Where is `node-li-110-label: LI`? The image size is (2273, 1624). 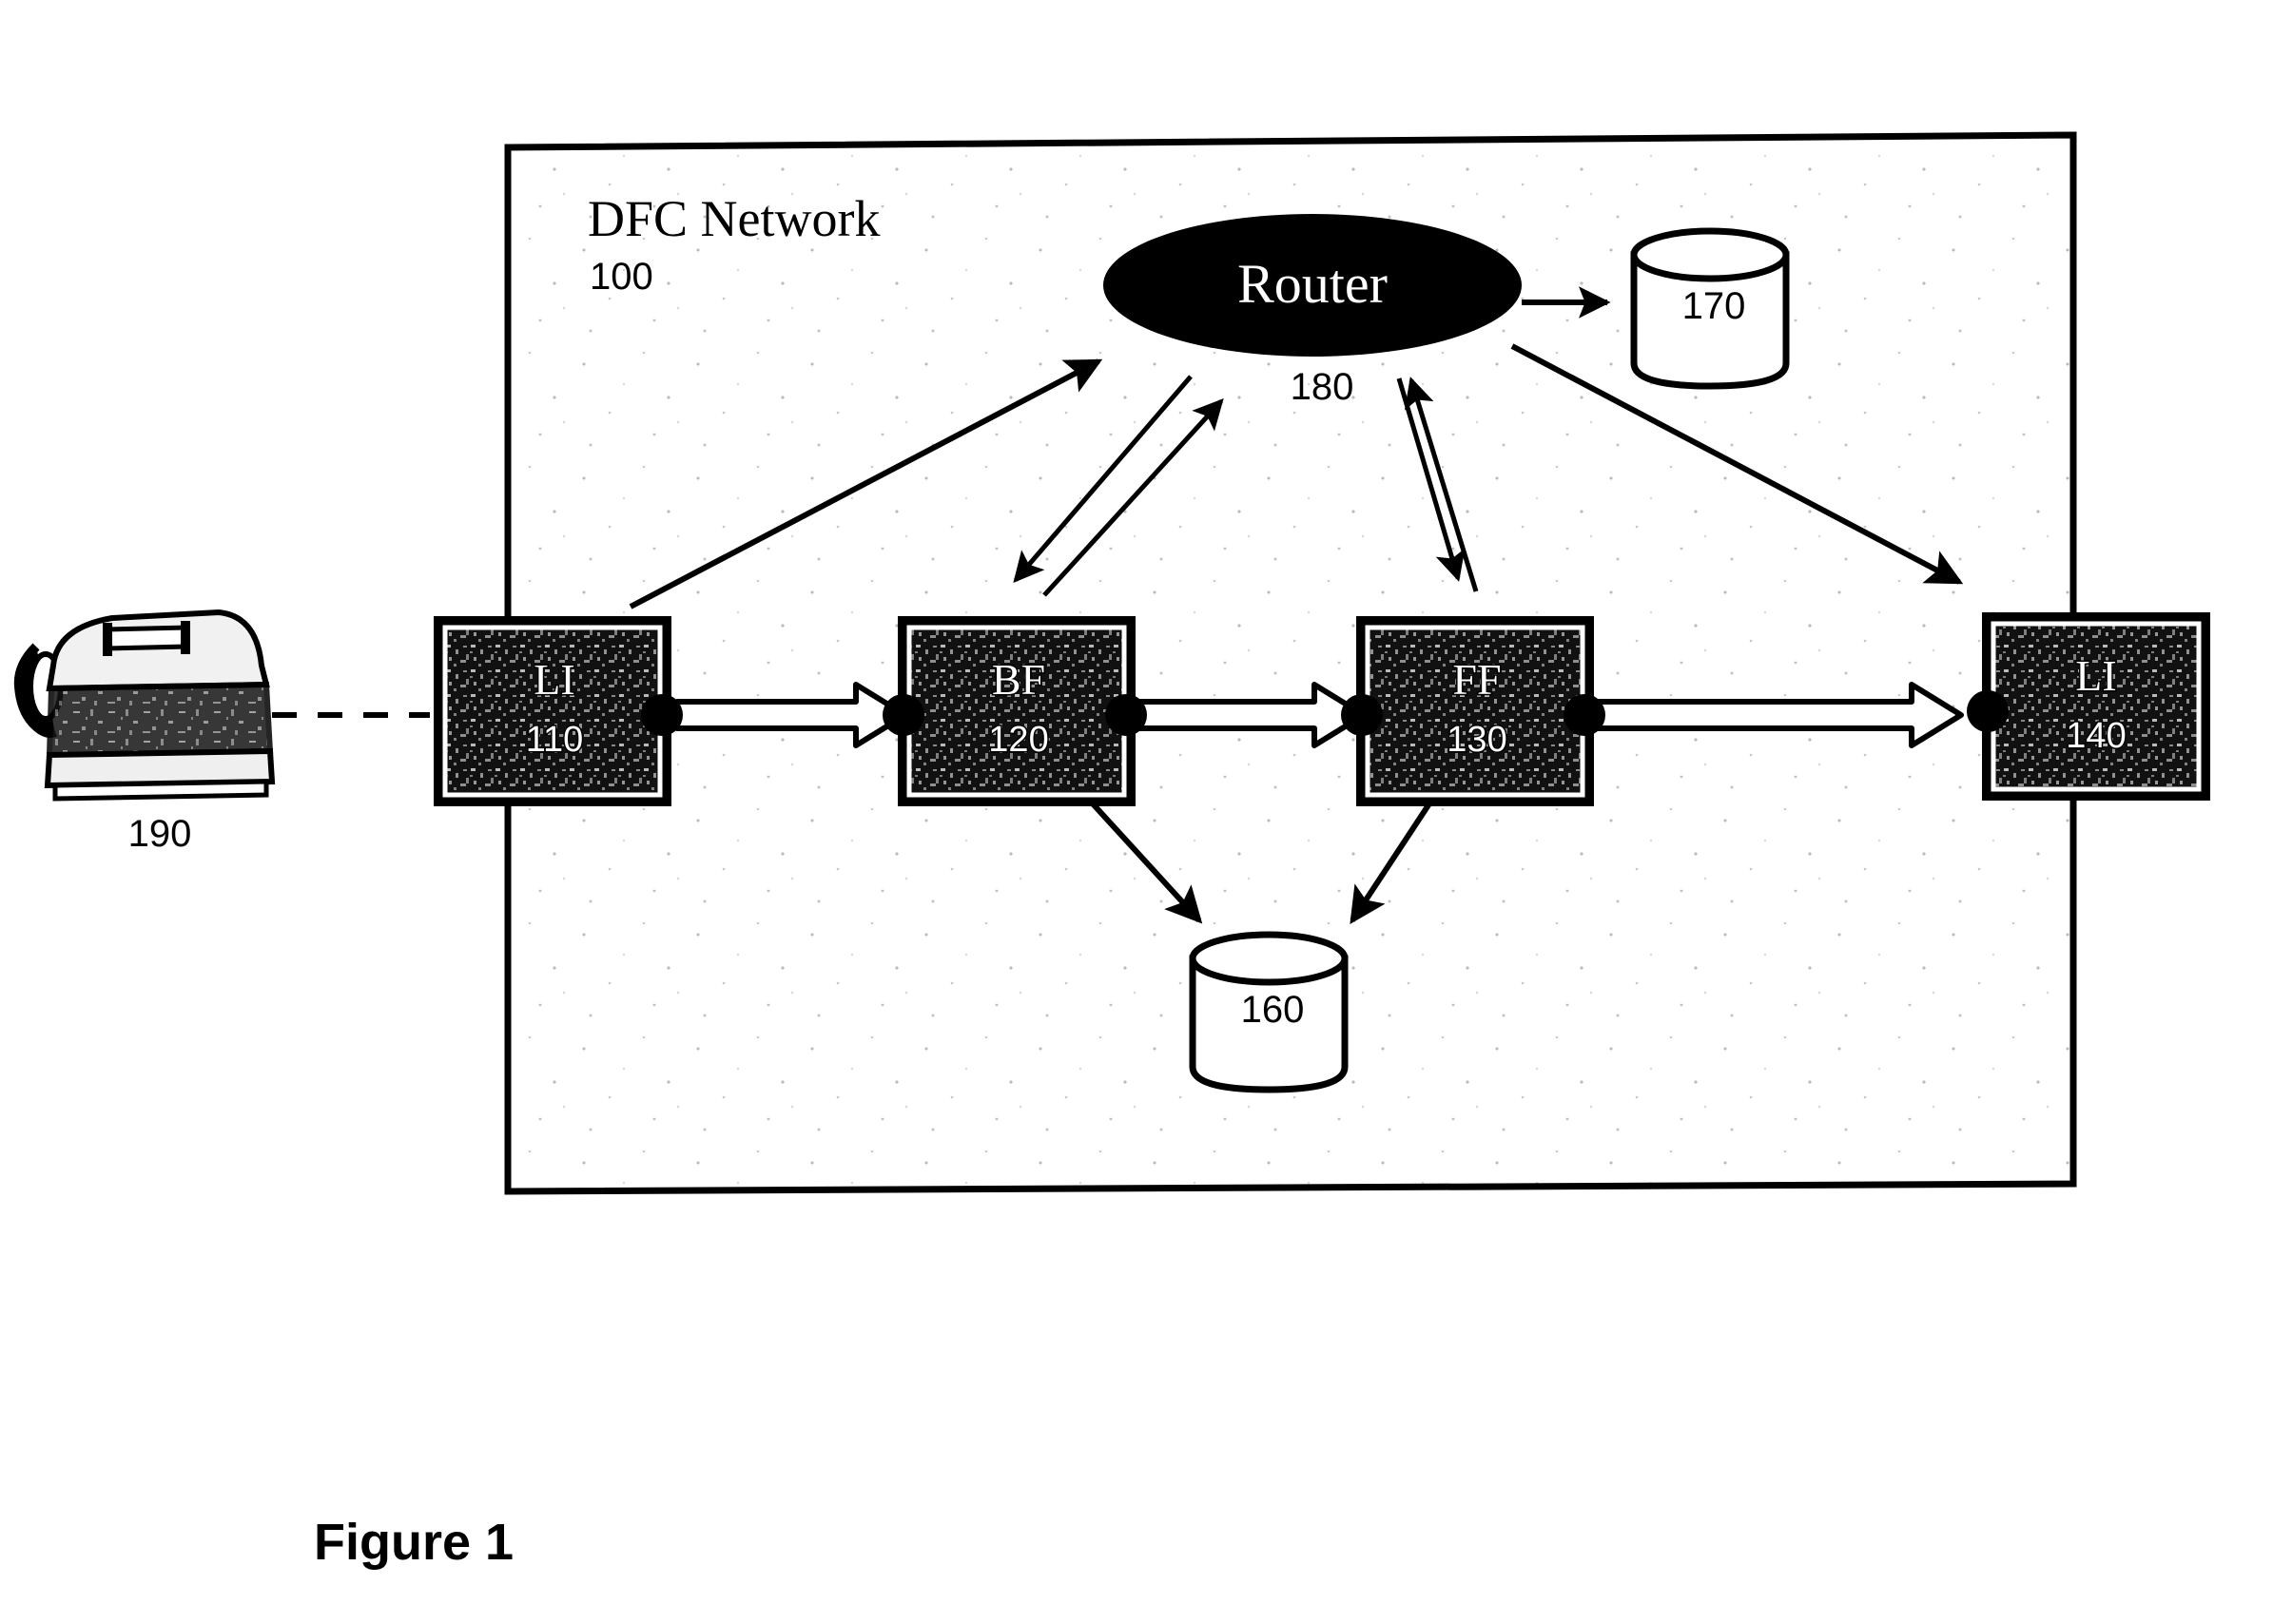 node-li-110-label: LI is located at coordinates (554, 679).